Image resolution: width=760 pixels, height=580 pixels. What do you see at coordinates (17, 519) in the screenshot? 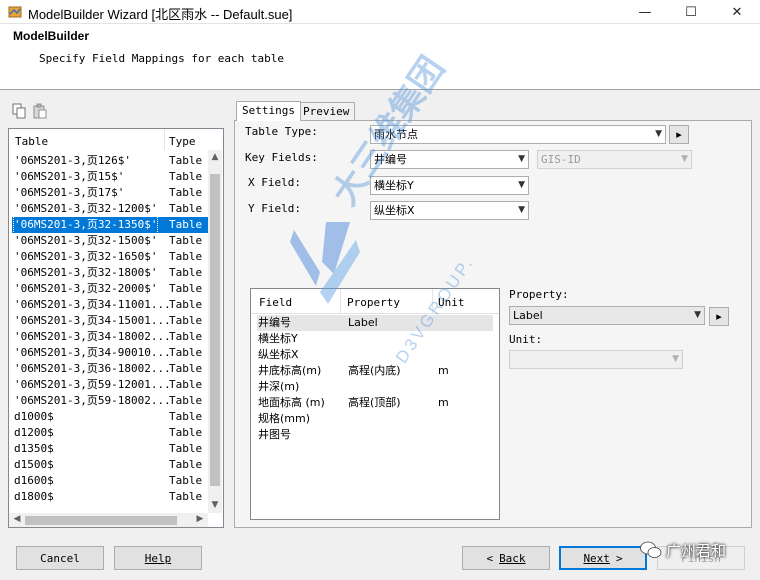
I see `scroll-left-icon: ◀` at bounding box center [17, 519].